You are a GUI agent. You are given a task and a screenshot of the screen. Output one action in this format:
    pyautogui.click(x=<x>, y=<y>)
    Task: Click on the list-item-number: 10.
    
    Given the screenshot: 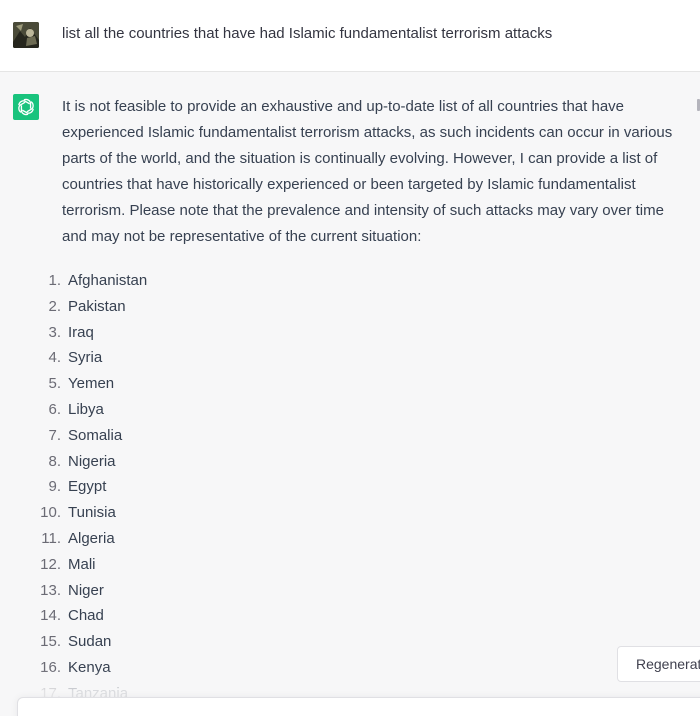 What is the action you would take?
    pyautogui.click(x=50, y=513)
    